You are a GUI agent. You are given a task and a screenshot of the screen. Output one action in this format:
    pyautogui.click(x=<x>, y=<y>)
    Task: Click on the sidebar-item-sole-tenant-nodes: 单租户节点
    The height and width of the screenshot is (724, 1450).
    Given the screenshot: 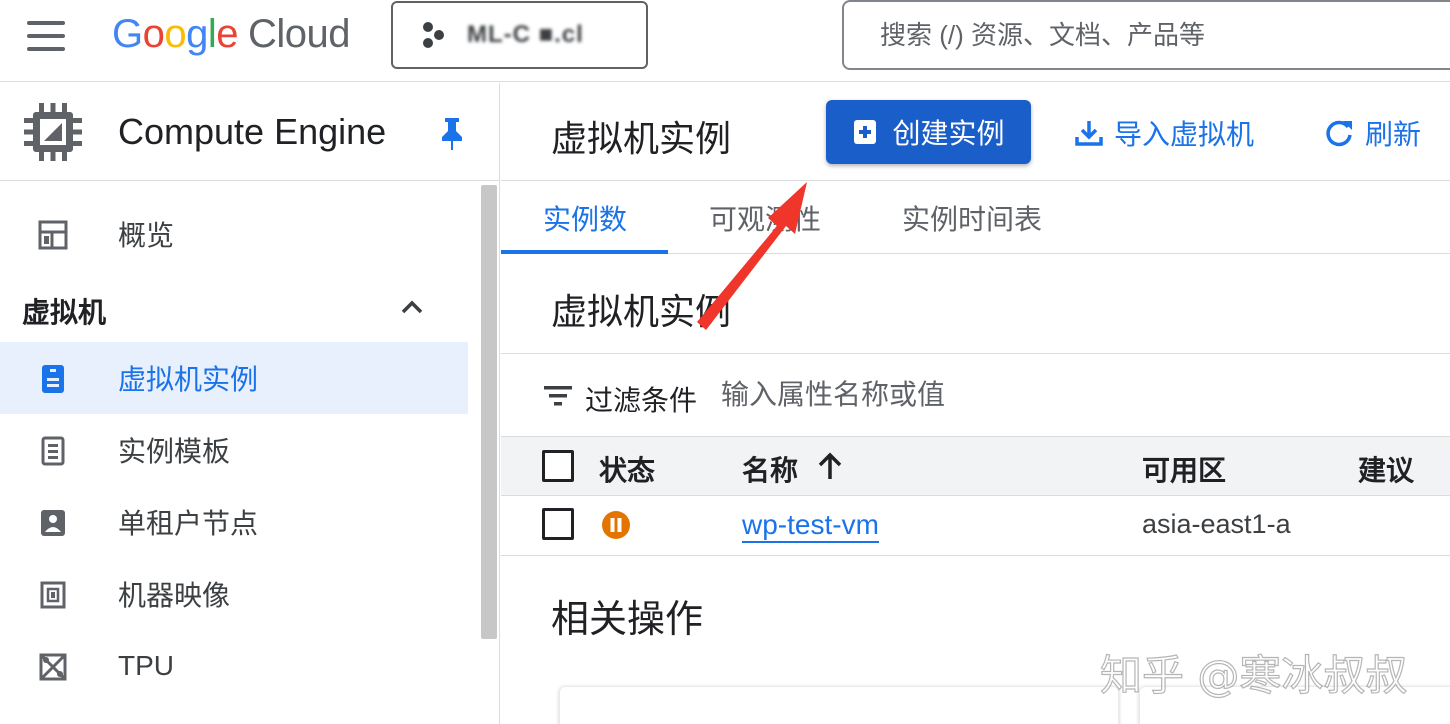 What is the action you would take?
    pyautogui.click(x=234, y=522)
    